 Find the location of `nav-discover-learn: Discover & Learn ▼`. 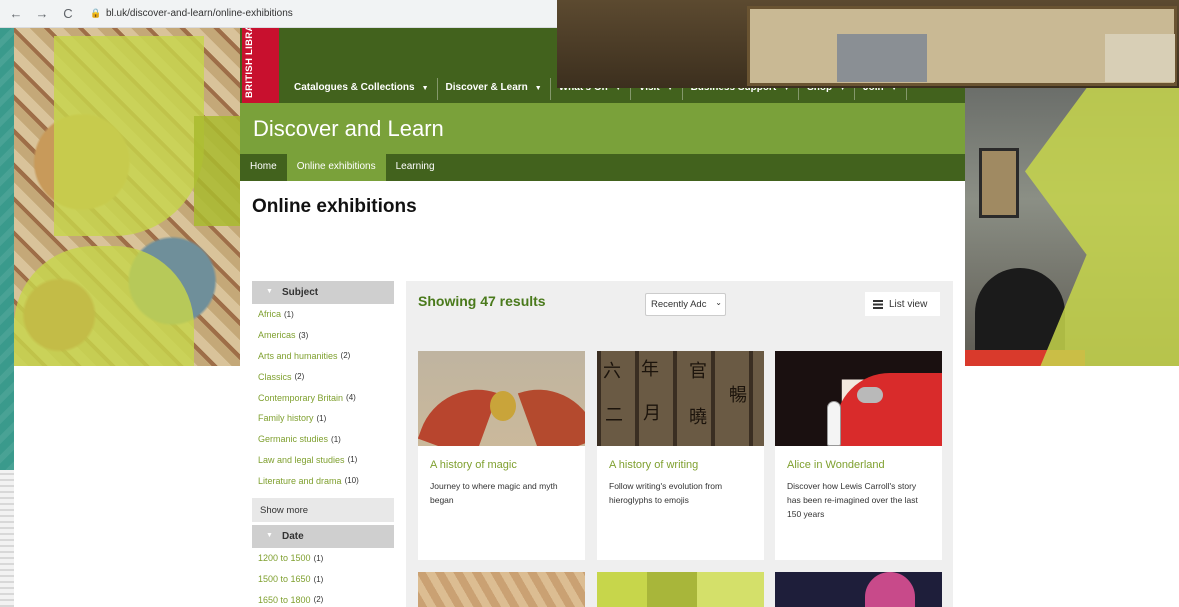

nav-discover-learn: Discover & Learn ▼ is located at coordinates (494, 89).